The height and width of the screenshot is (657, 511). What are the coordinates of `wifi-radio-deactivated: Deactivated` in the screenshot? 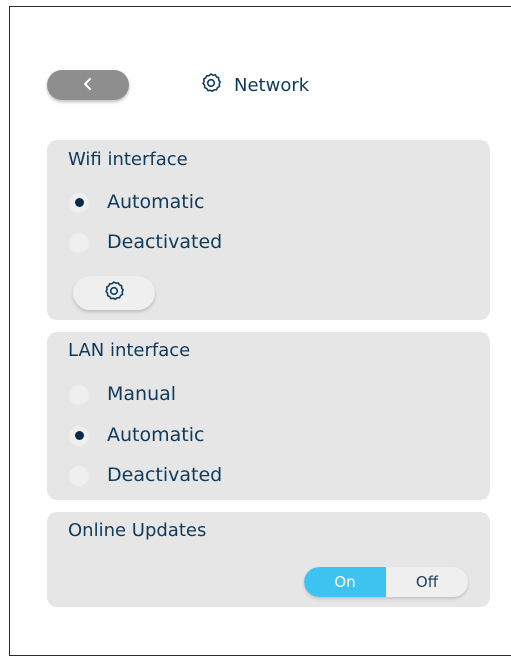 It's located at (145, 242).